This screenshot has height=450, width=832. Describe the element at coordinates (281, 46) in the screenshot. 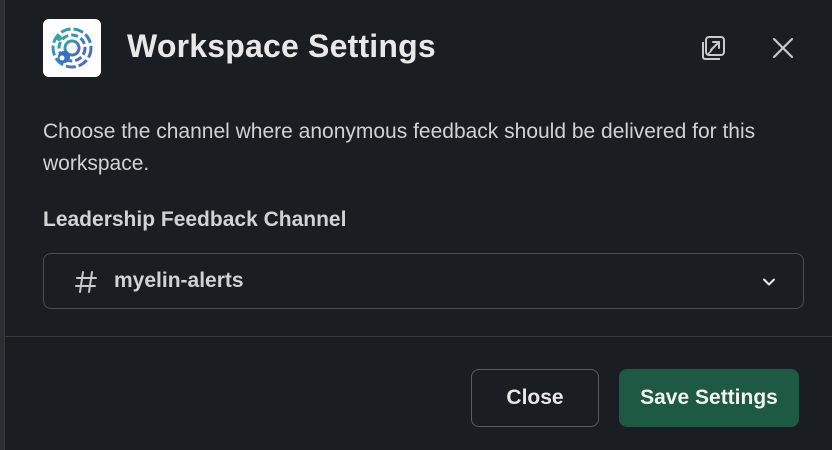

I see `modal-title: Workspace Settings` at that location.